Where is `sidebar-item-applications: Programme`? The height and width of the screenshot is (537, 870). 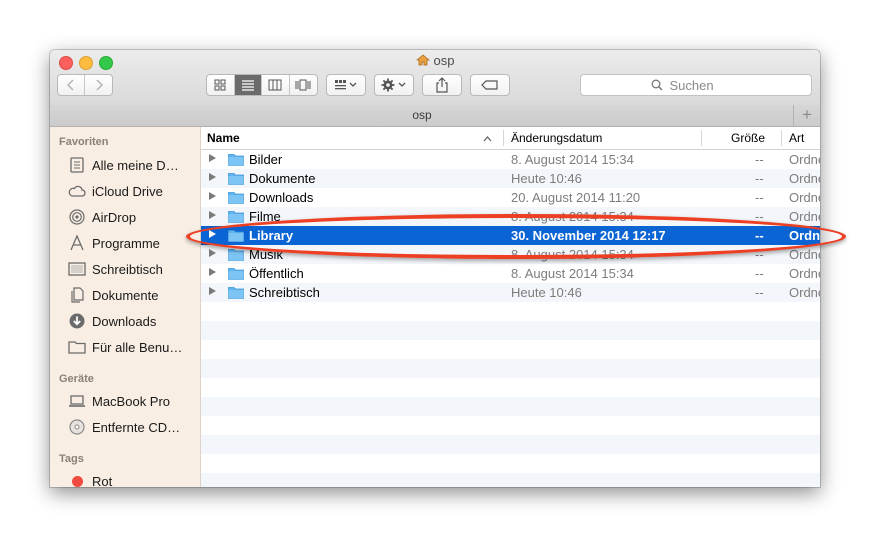
sidebar-item-applications: Programme is located at coordinates (113, 243).